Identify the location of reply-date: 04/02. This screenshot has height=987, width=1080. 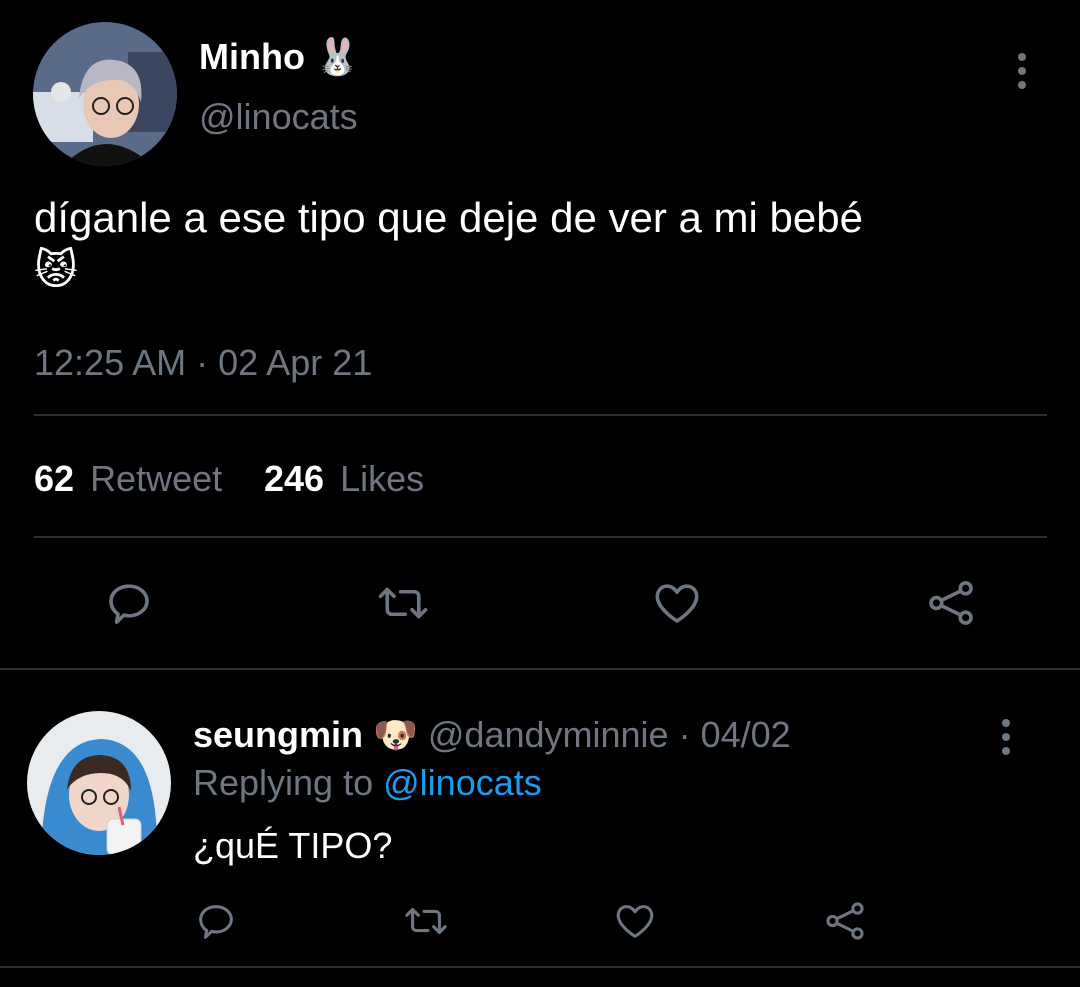
(745, 734).